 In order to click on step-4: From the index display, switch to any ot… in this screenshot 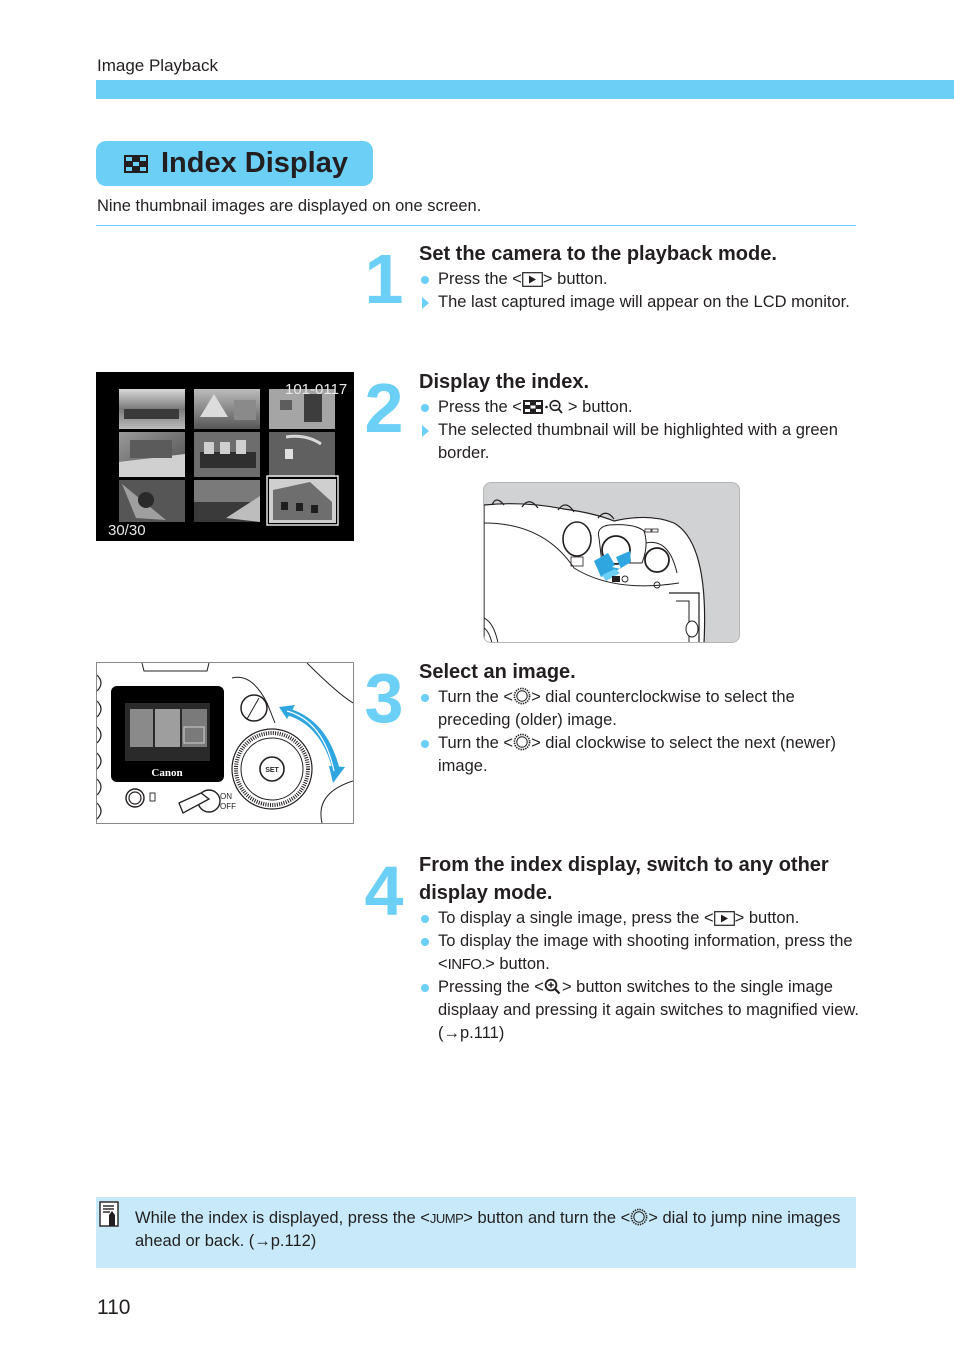, I will do `click(639, 948)`.